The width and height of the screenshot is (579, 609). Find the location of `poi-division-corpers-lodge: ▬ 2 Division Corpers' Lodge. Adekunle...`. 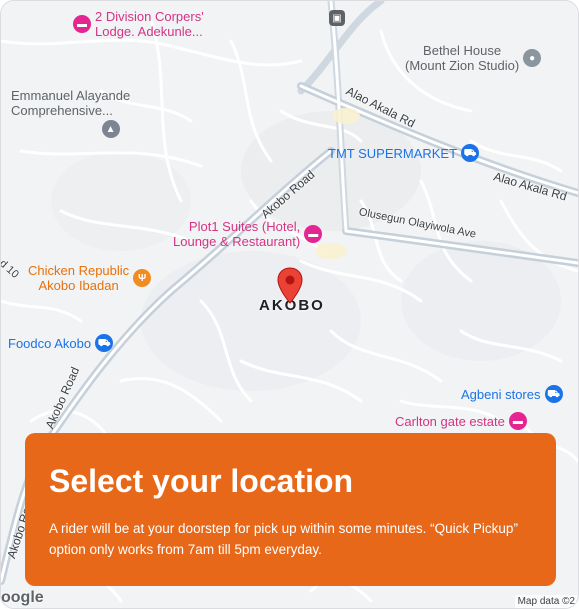

poi-division-corpers-lodge: ▬ 2 Division Corpers' Lodge. Adekunle... is located at coordinates (138, 24).